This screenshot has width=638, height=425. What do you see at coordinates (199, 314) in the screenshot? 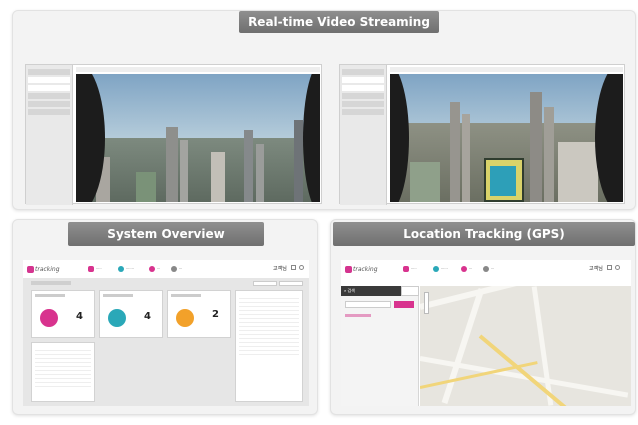
I see `stat-card: 2` at bounding box center [199, 314].